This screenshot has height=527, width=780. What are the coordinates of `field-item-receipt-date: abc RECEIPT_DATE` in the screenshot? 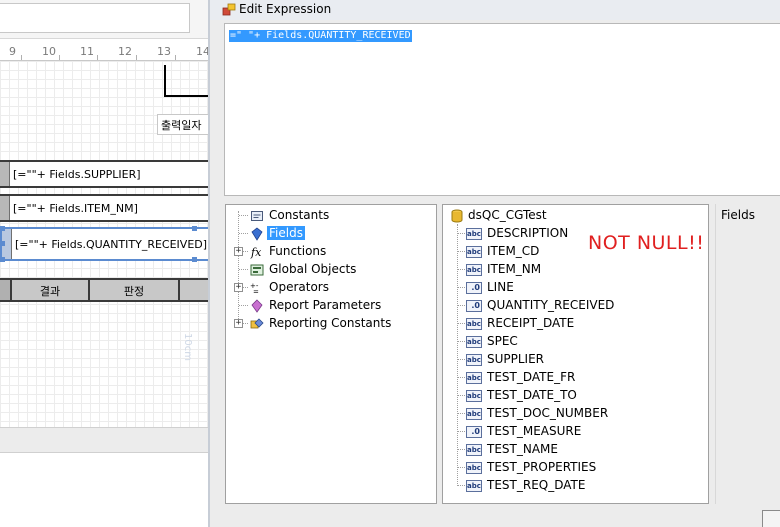 It's located at (573, 324).